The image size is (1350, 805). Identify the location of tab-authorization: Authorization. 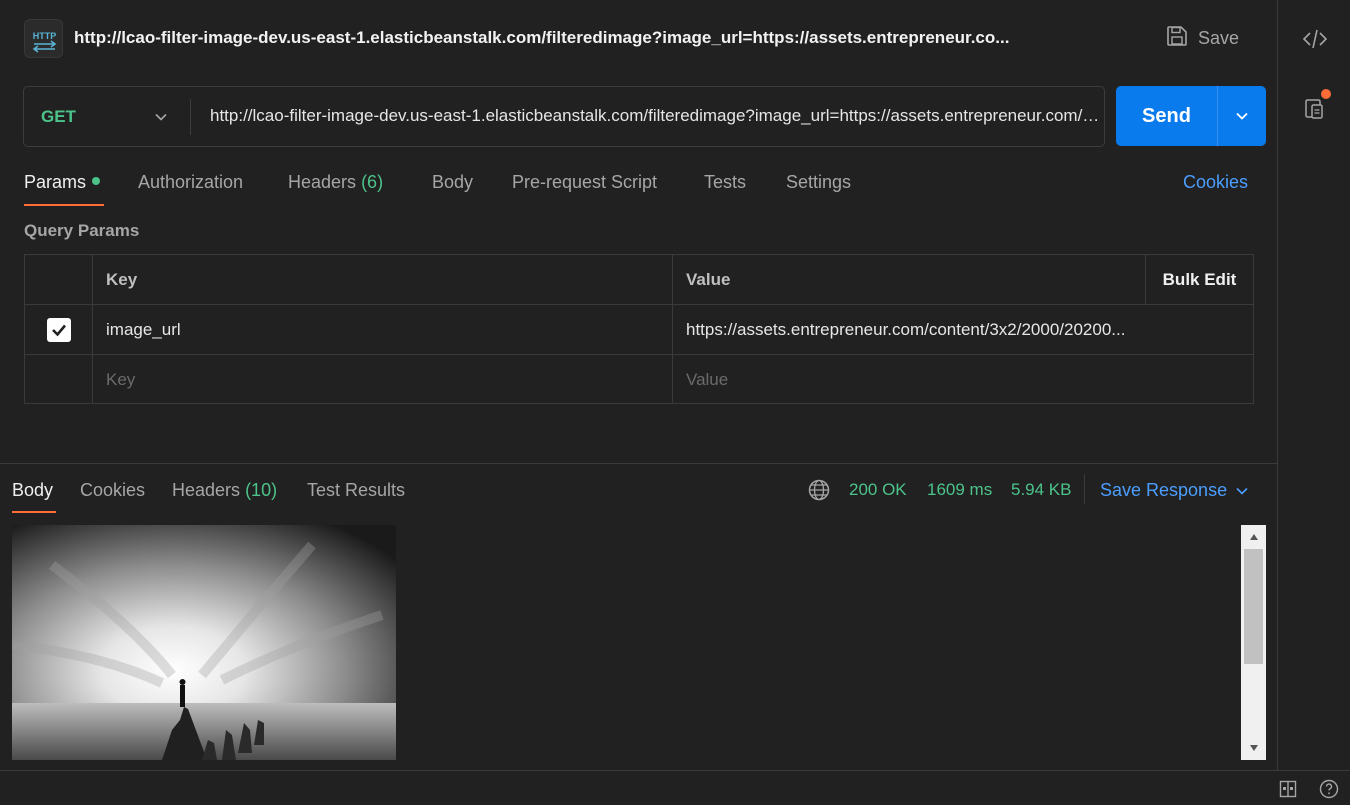
(190, 182).